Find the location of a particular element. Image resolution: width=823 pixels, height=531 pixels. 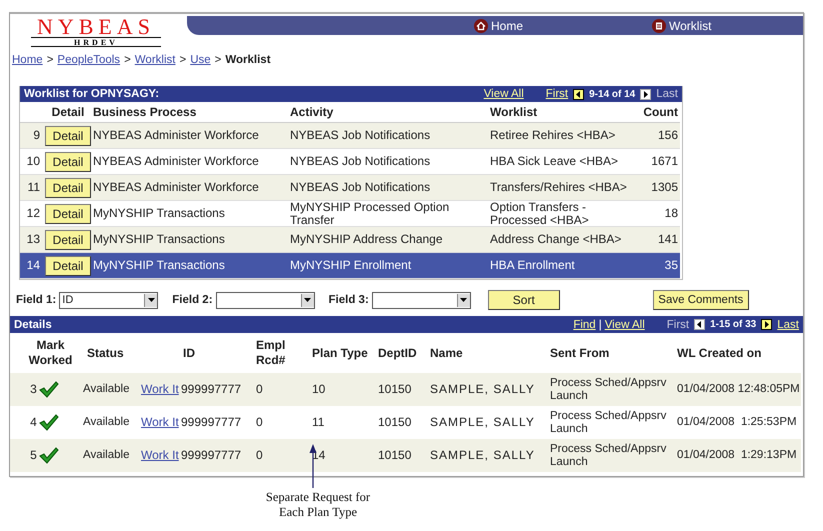

breadcrumb-link: PeopleTools is located at coordinates (88, 60).